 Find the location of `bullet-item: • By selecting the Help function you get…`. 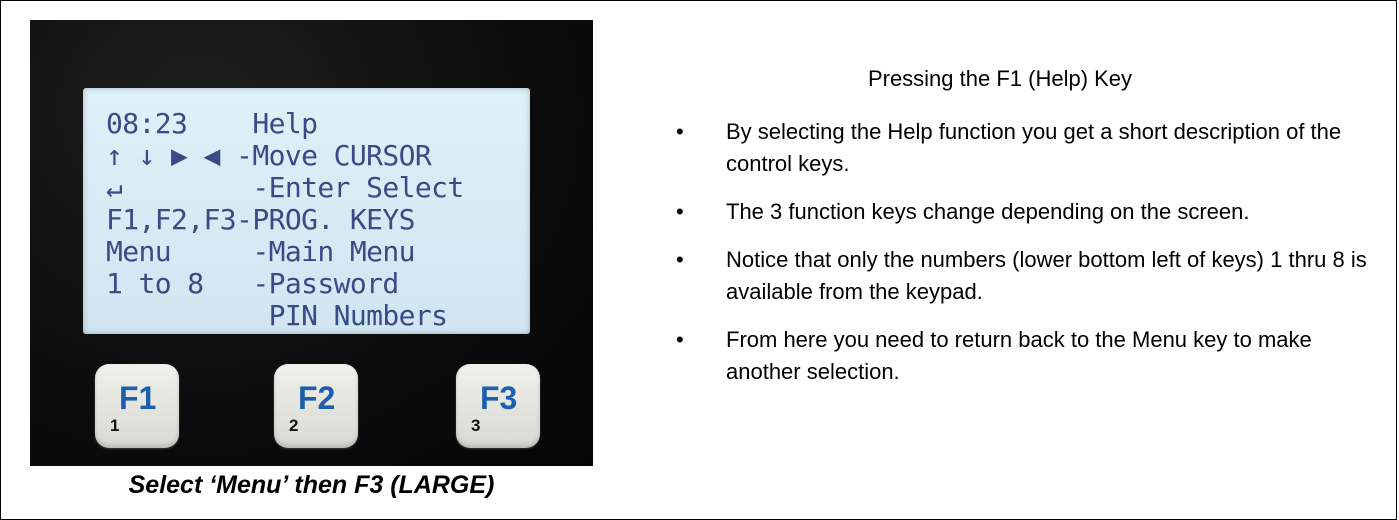

bullet-item: • By selecting the Help function you get… is located at coordinates (1026, 148).